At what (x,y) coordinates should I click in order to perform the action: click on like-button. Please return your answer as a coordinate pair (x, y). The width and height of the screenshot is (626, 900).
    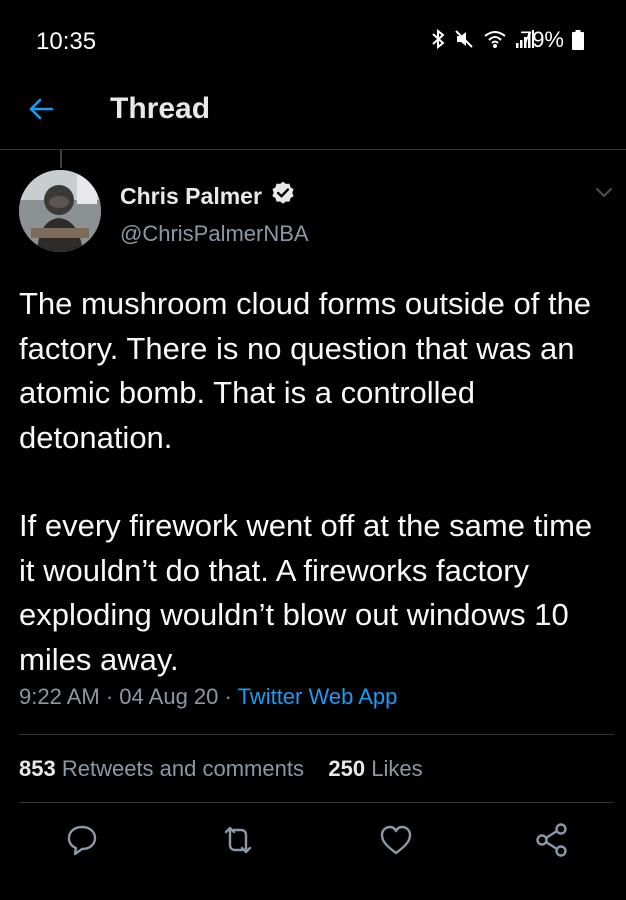
    Looking at the image, I should click on (396, 840).